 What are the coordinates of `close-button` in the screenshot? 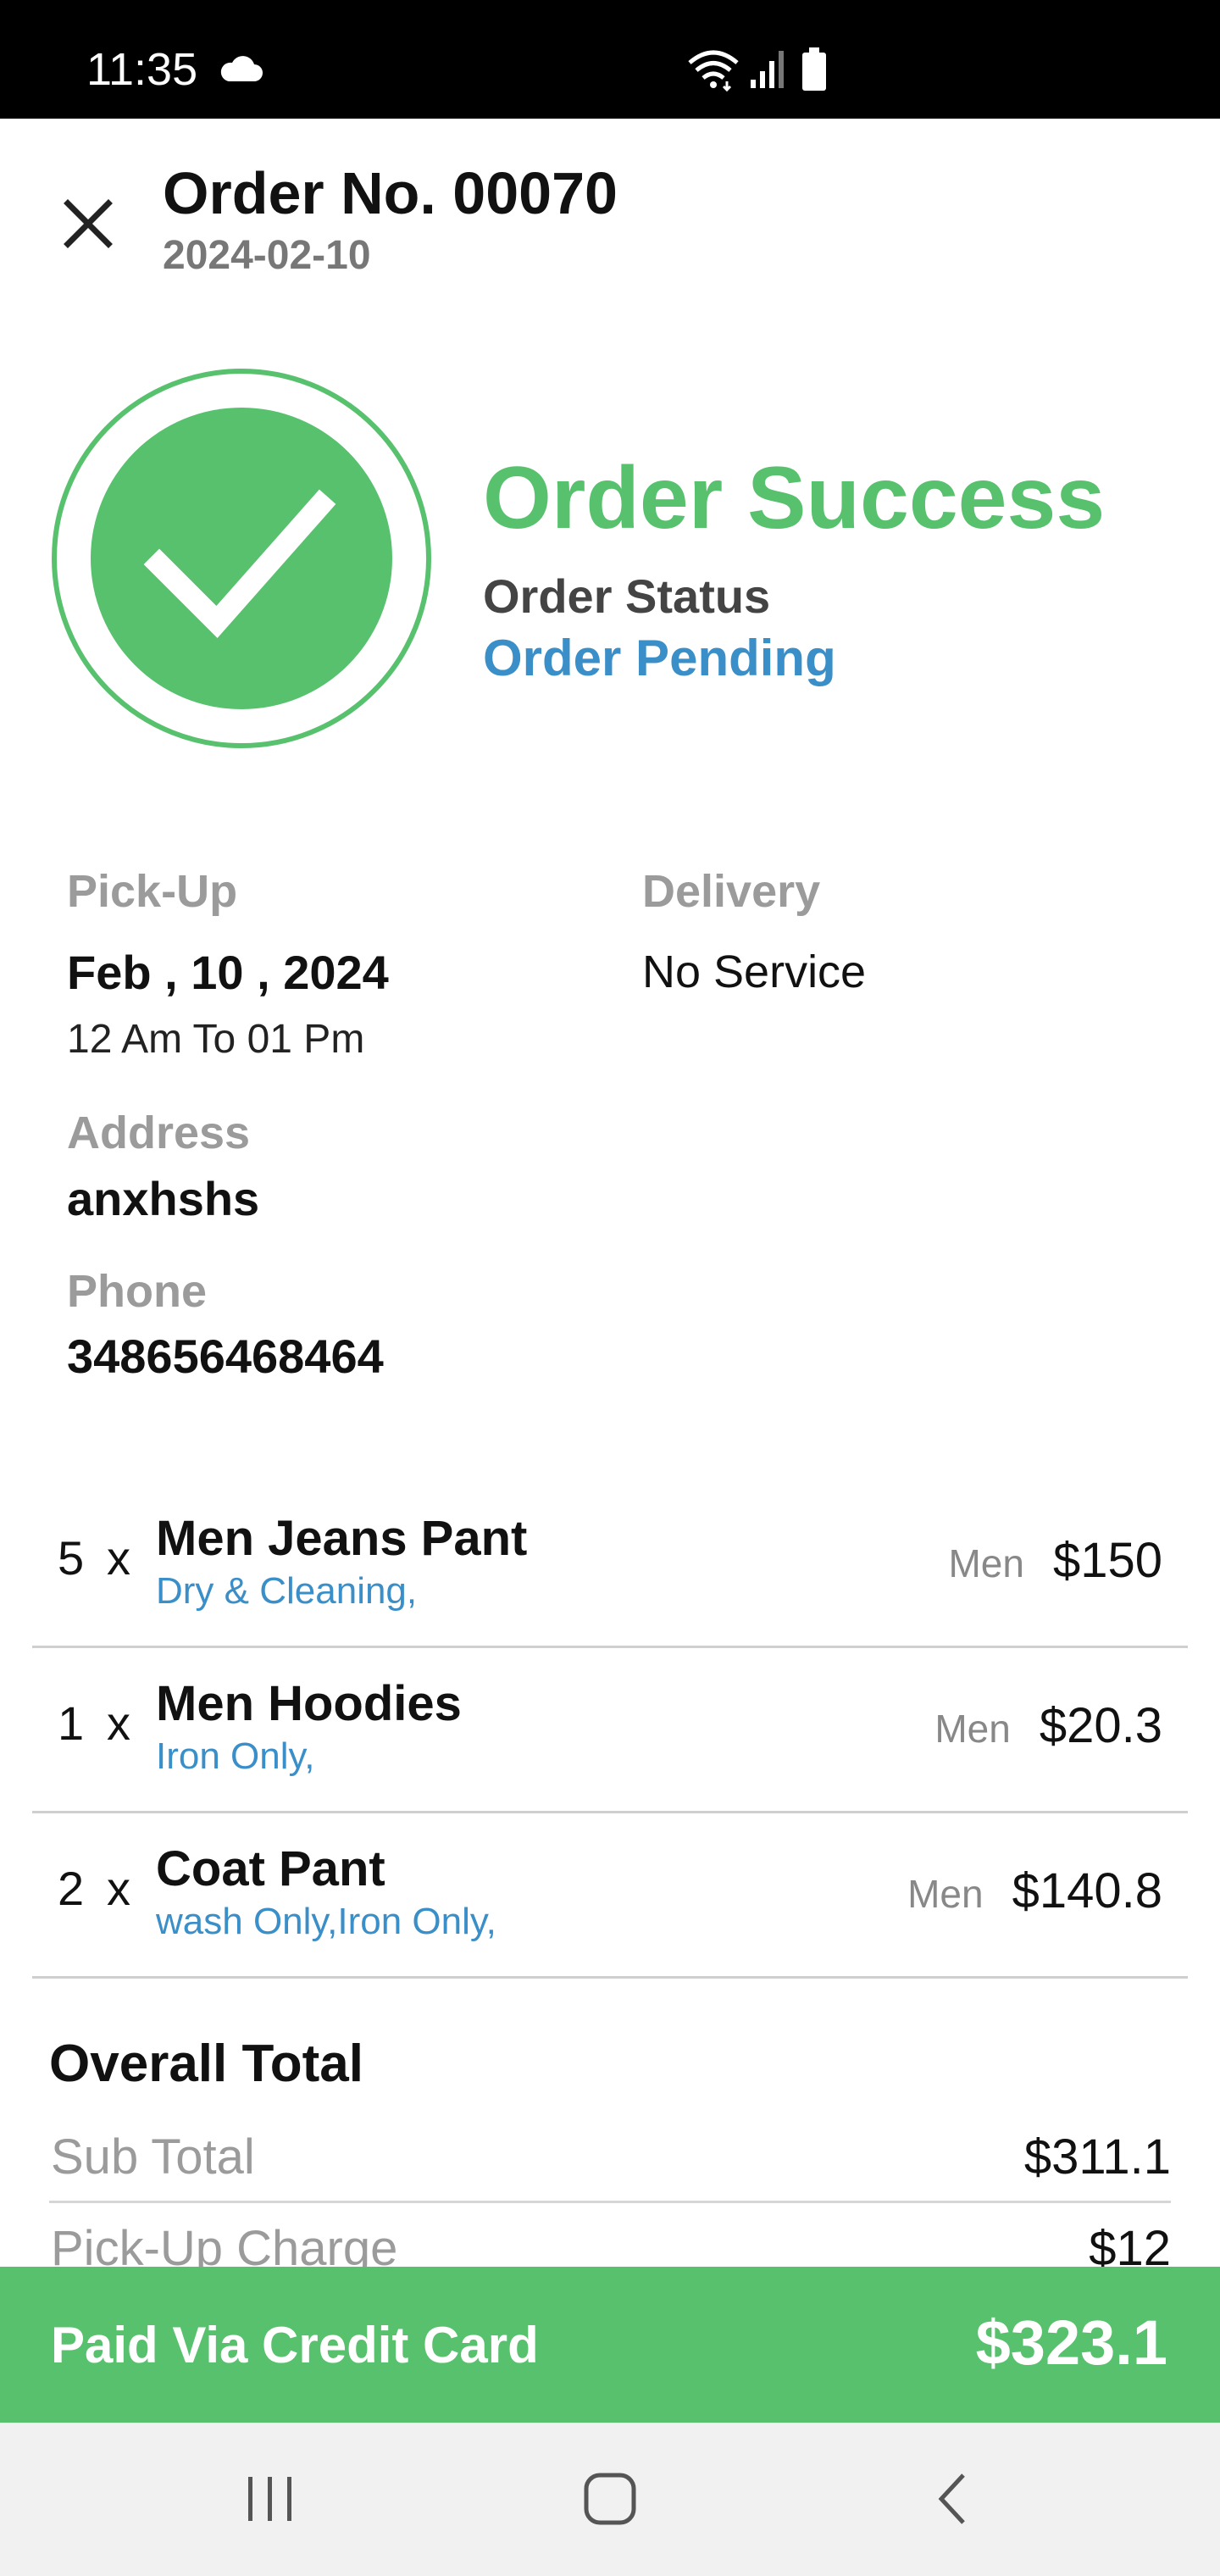 It's located at (88, 223).